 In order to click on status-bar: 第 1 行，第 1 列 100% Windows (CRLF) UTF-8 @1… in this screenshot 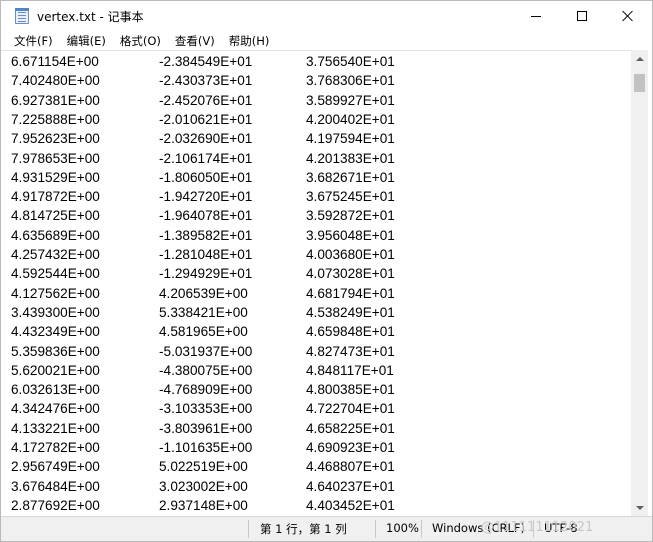, I will do `click(326, 528)`.